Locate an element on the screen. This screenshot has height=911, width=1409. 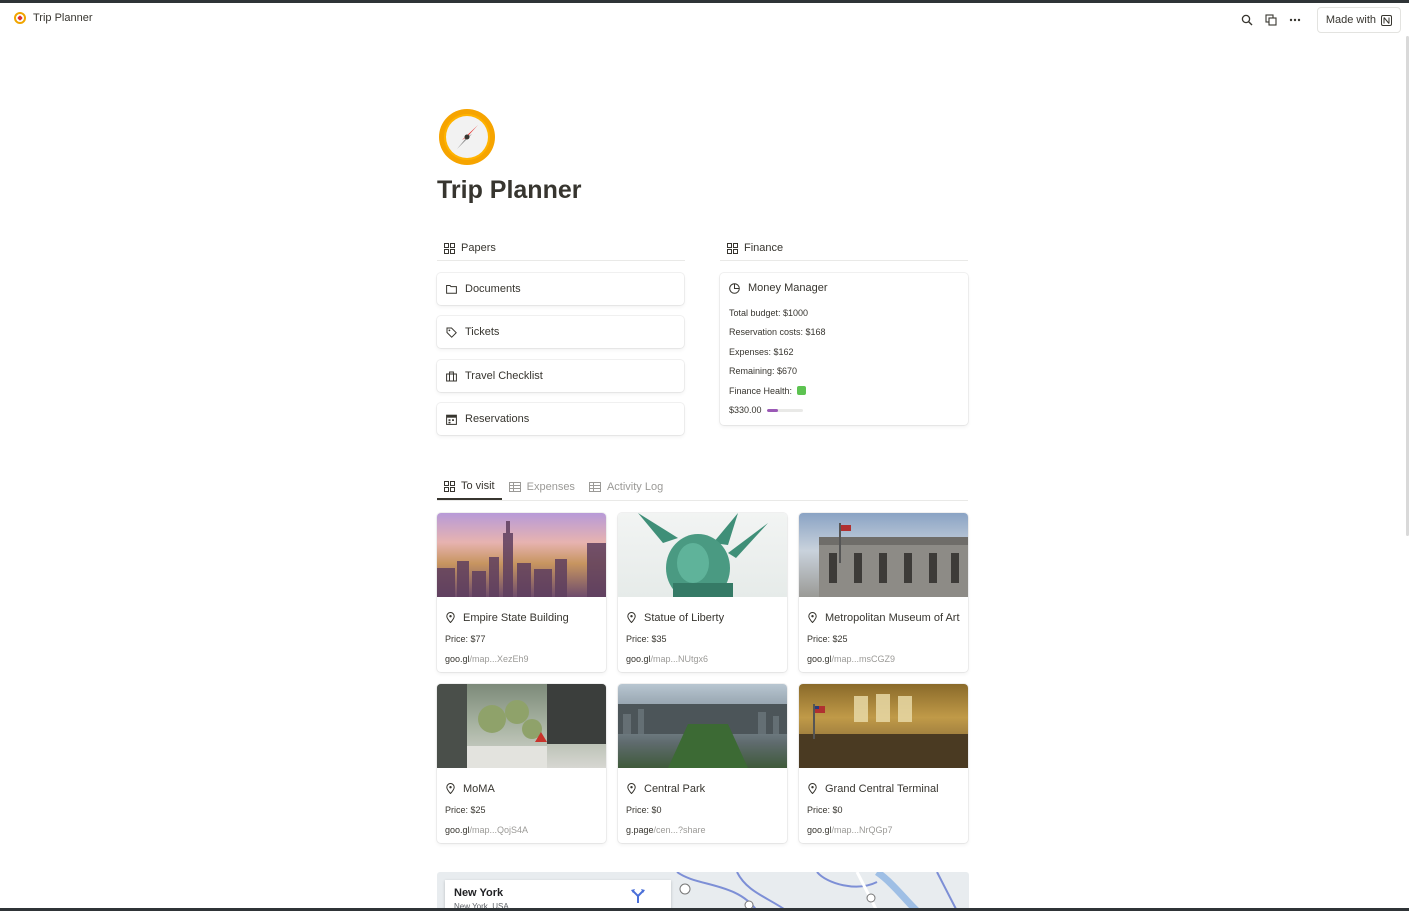
place-url: goo.gl/map...XezEh9 is located at coordinates (521, 659).